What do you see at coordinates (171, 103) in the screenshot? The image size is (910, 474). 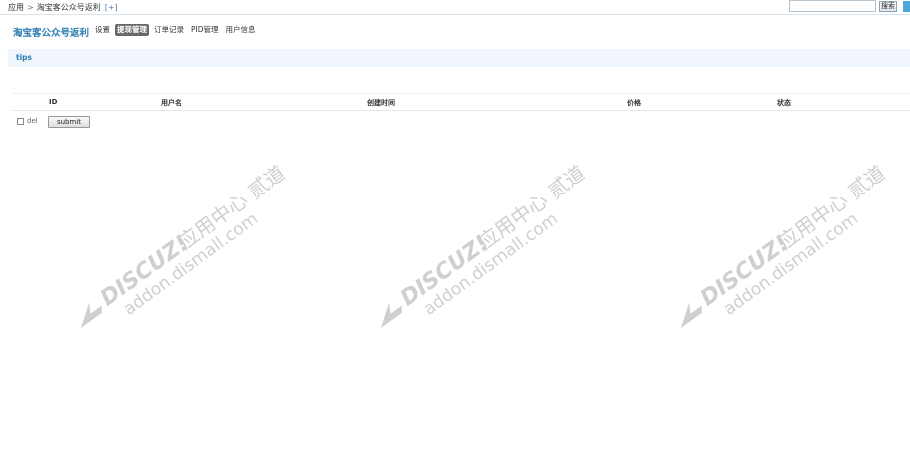 I see `column-header-username: 用户名` at bounding box center [171, 103].